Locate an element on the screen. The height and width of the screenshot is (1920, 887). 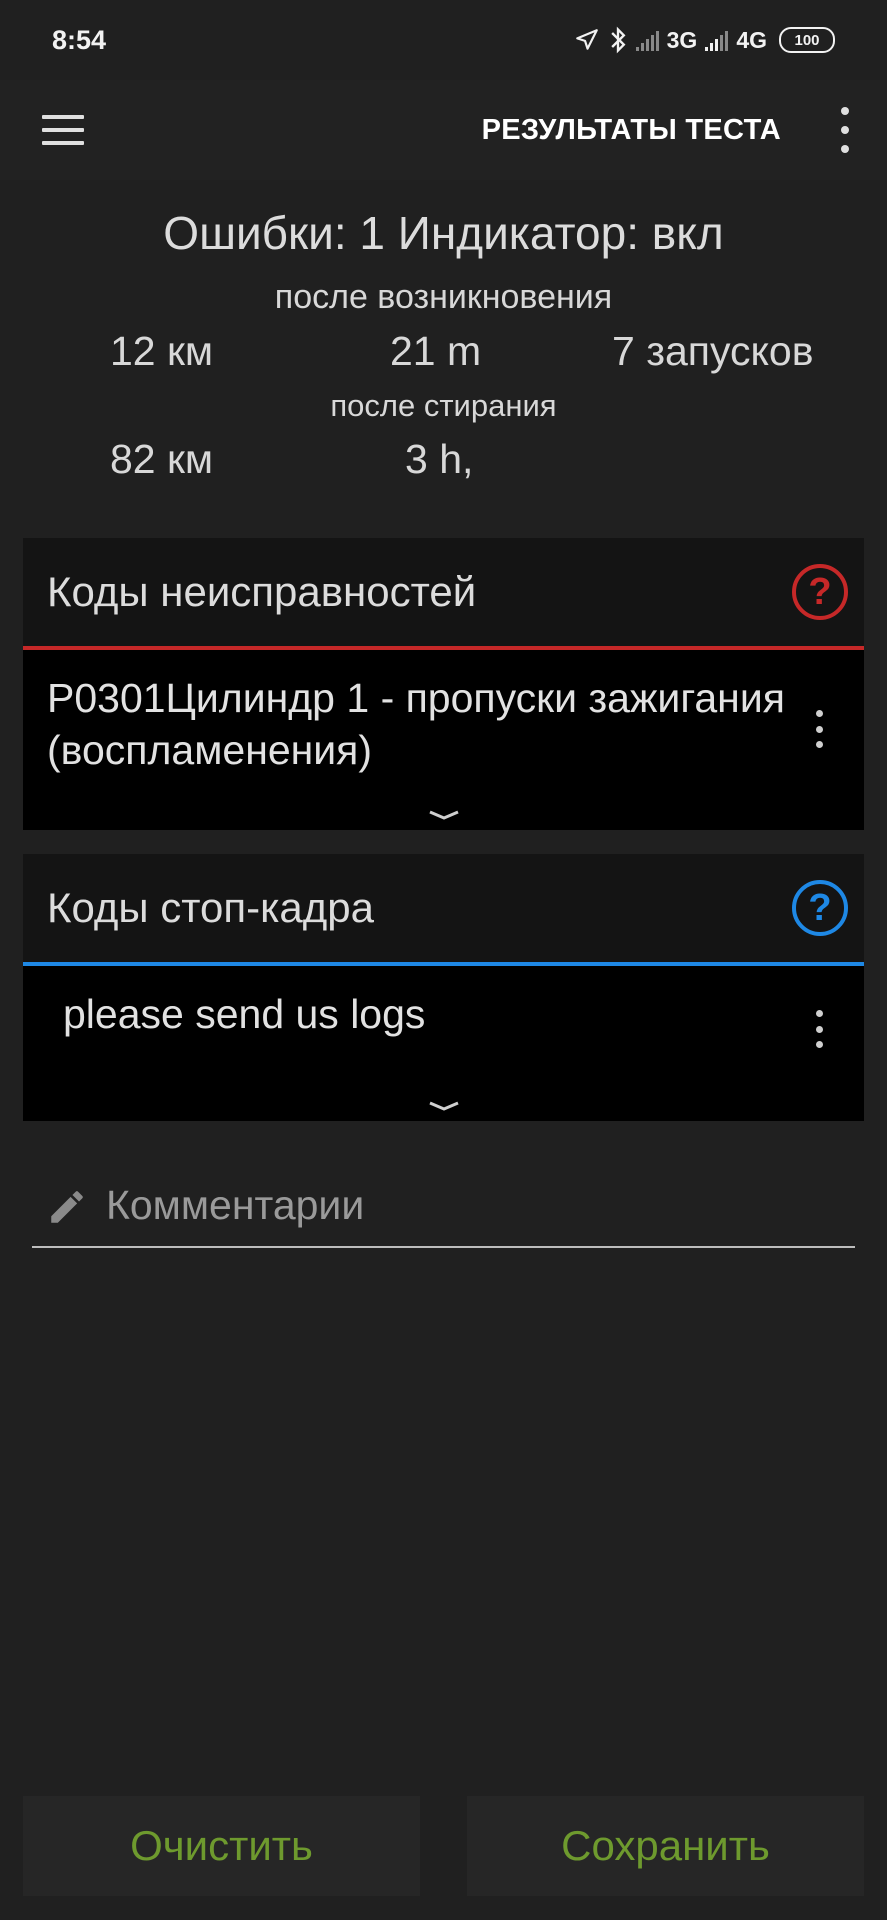
dtc-card-title: Коды неисправностей is located at coordinates (262, 591).